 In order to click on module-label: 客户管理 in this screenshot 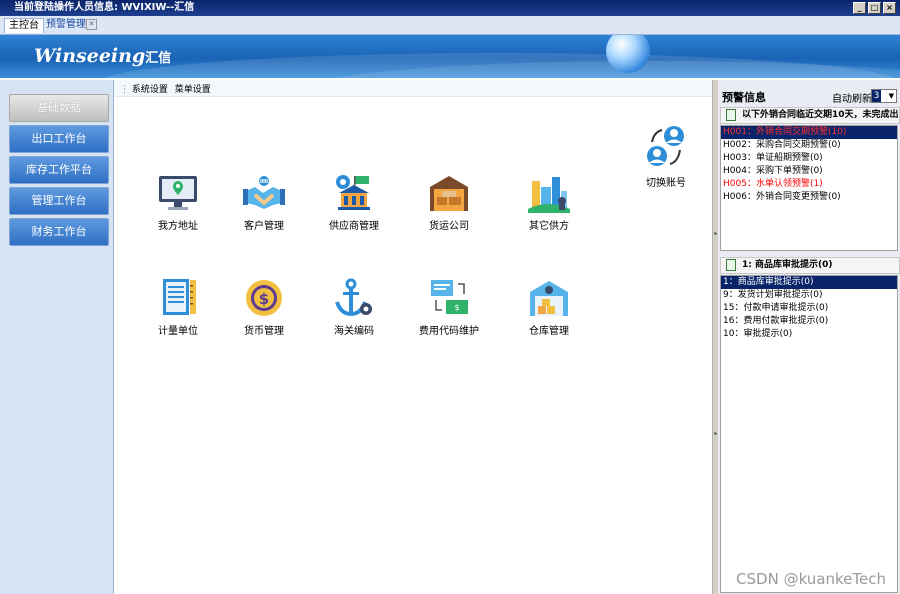, I will do `click(264, 226)`.